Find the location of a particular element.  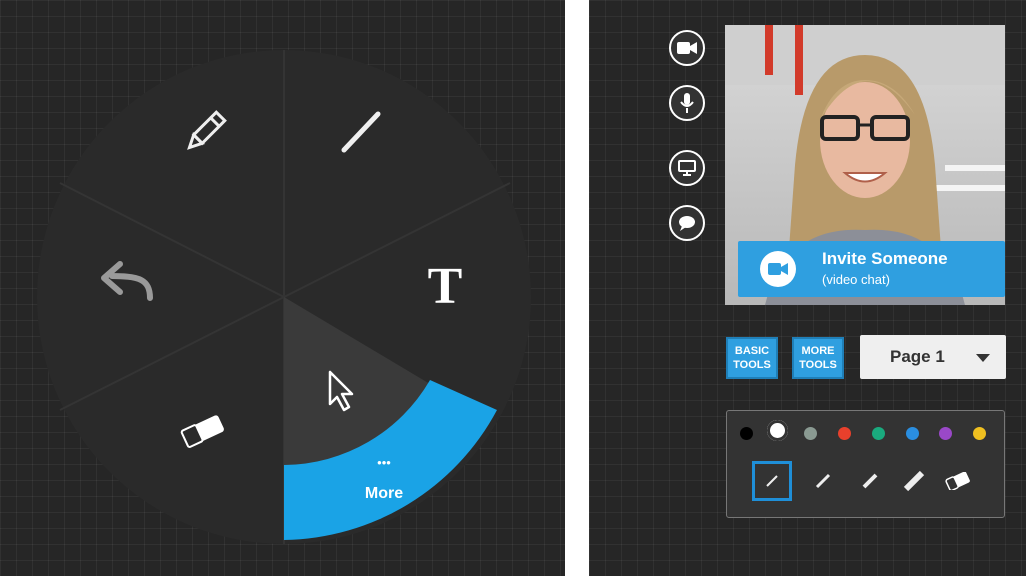

color-swatch-red is located at coordinates (844, 433).